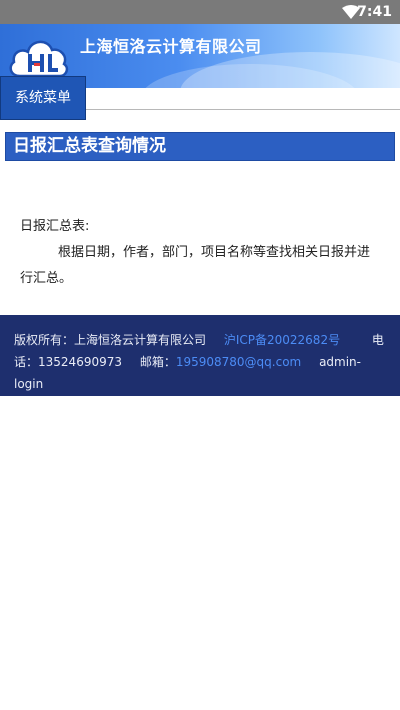 The image size is (400, 710). I want to click on icp-link: 沪ICP备20022682号, so click(282, 340).